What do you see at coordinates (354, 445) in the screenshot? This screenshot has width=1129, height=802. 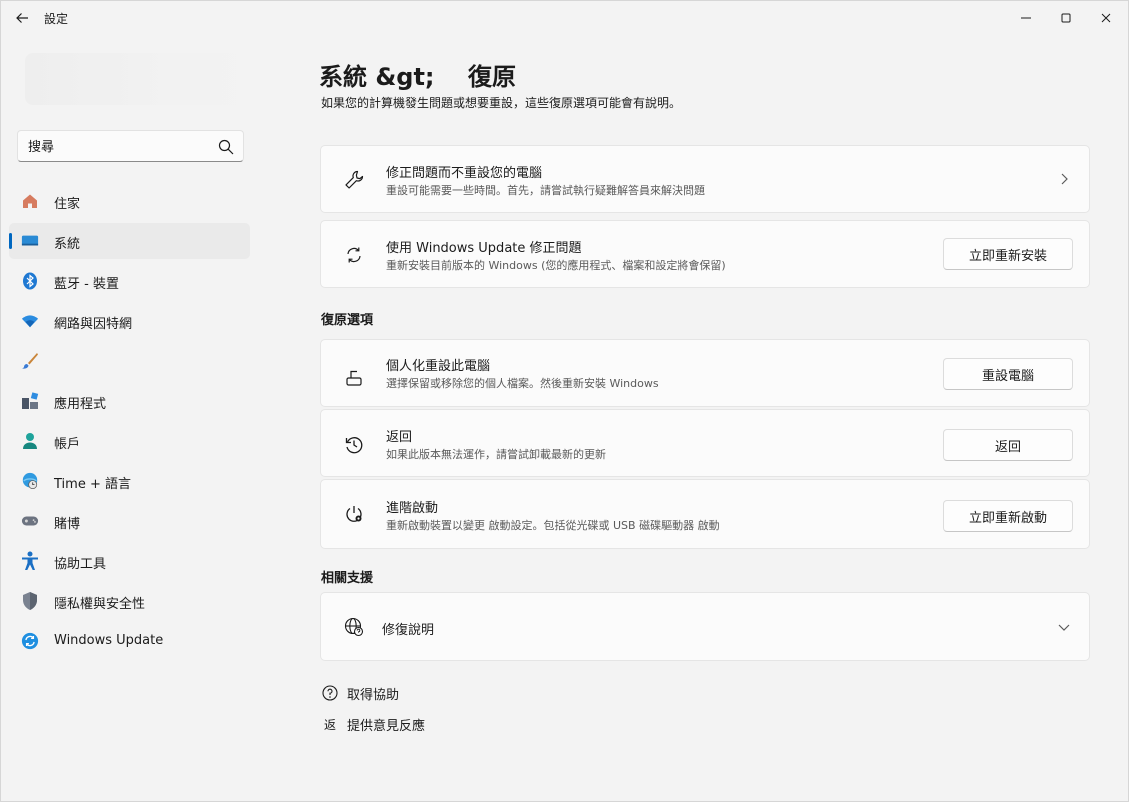 I see `history-icon` at bounding box center [354, 445].